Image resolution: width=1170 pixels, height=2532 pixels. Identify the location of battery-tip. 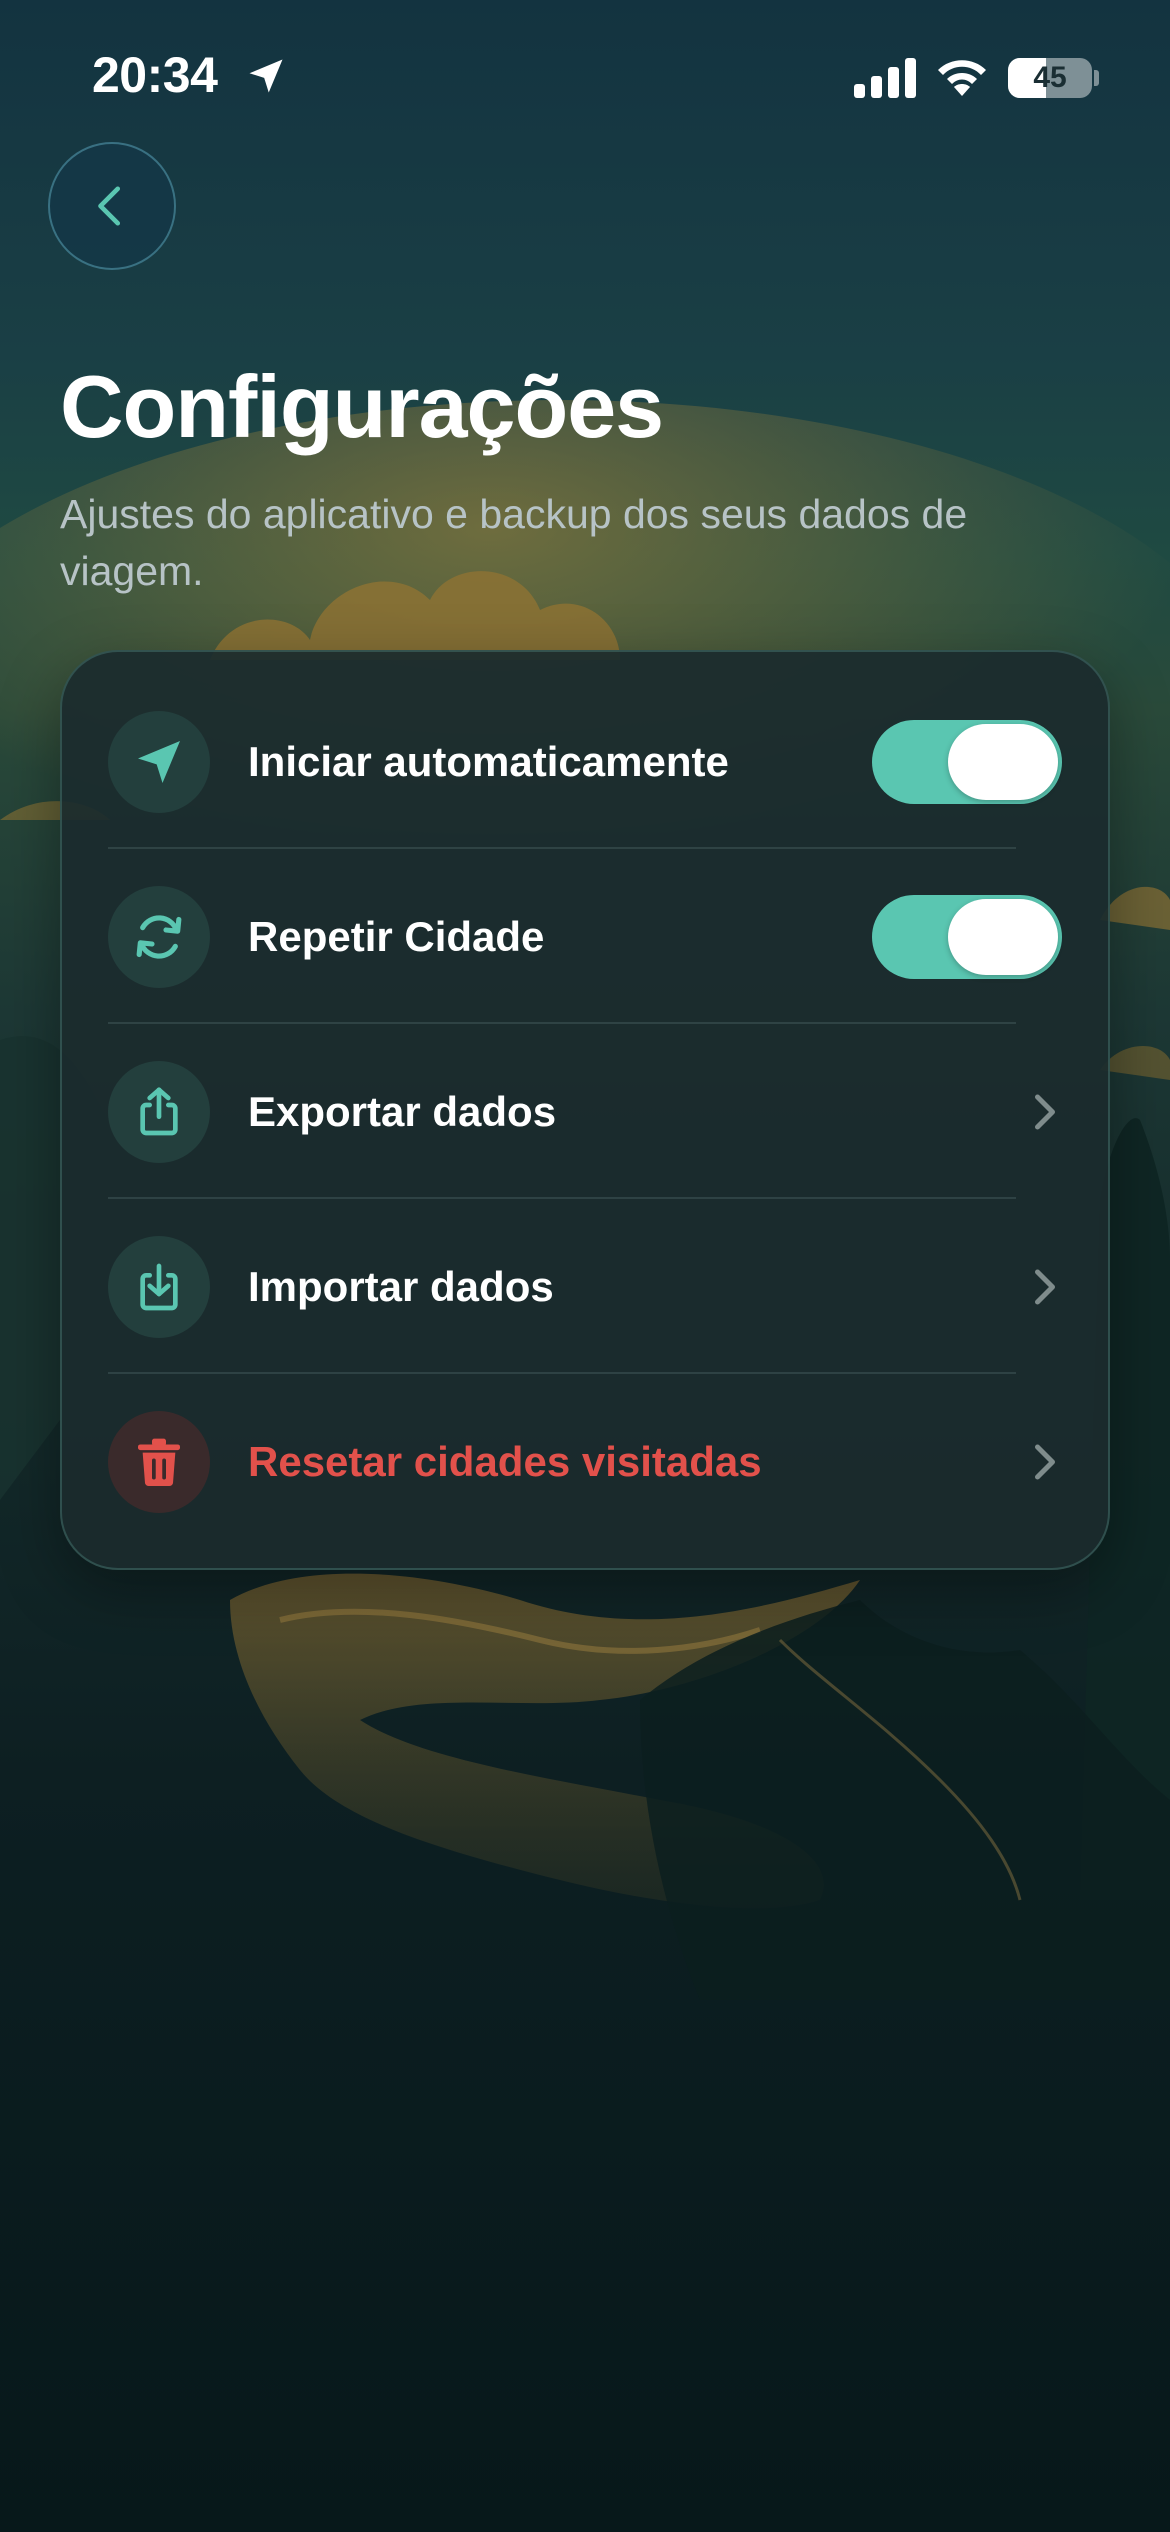
(1096, 78).